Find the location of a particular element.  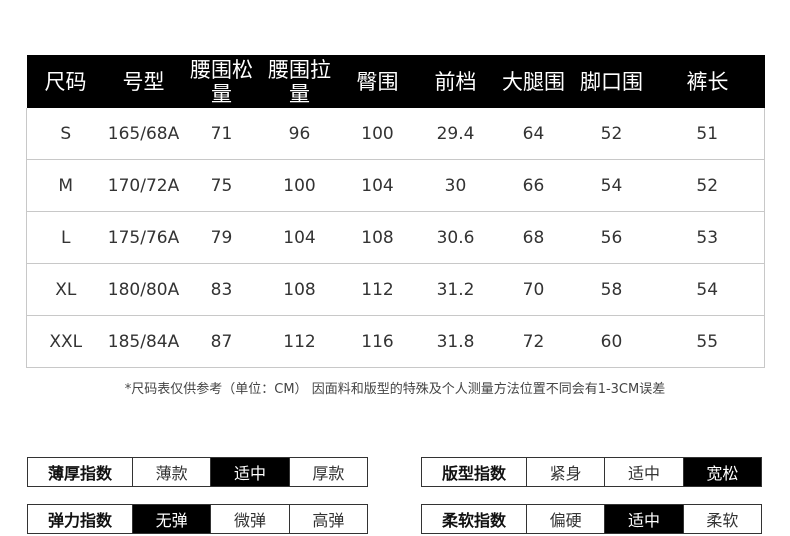

elasticity-index-label: 弹力指数 is located at coordinates (79, 520).